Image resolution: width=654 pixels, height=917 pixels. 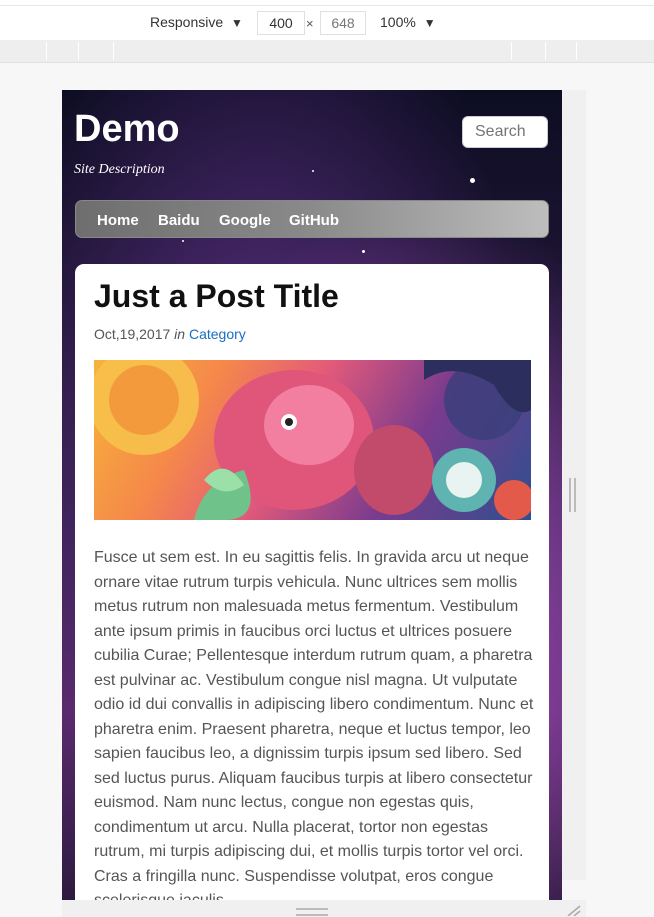 I want to click on site-description: Site Description, so click(x=119, y=169).